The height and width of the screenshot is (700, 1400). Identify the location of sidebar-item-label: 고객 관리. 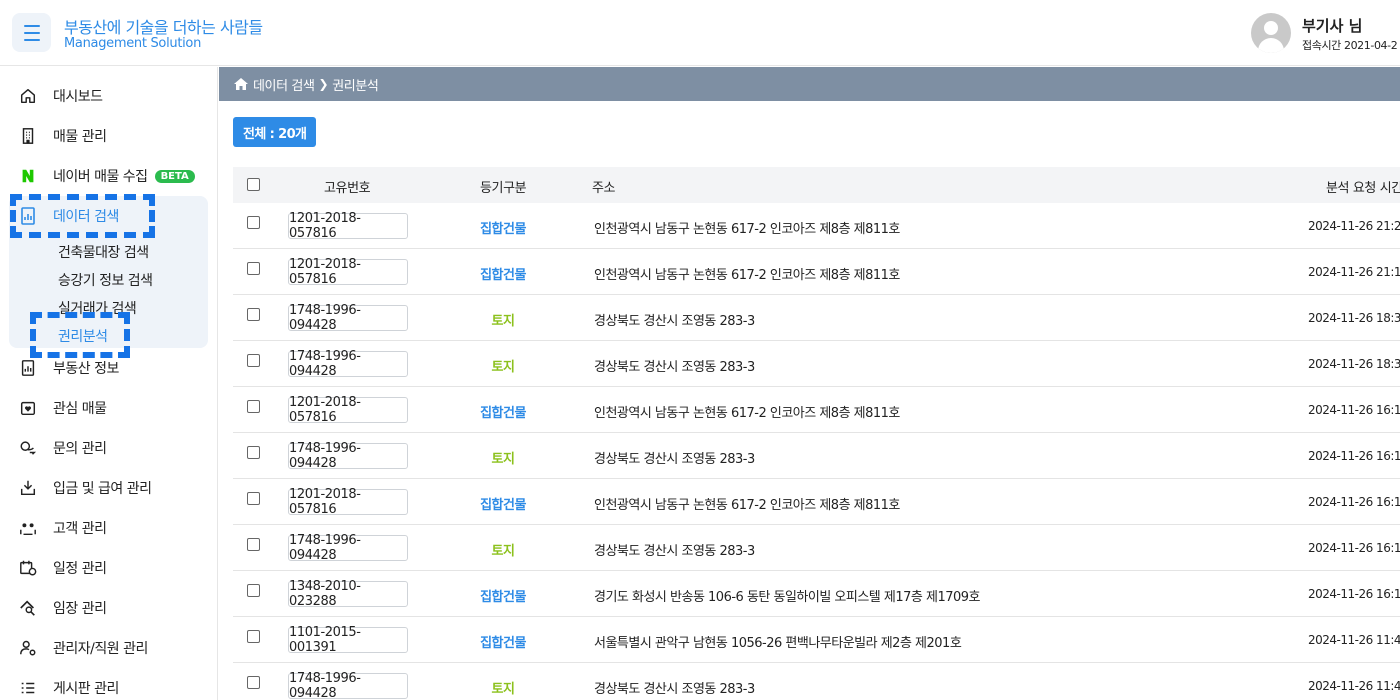
(80, 529).